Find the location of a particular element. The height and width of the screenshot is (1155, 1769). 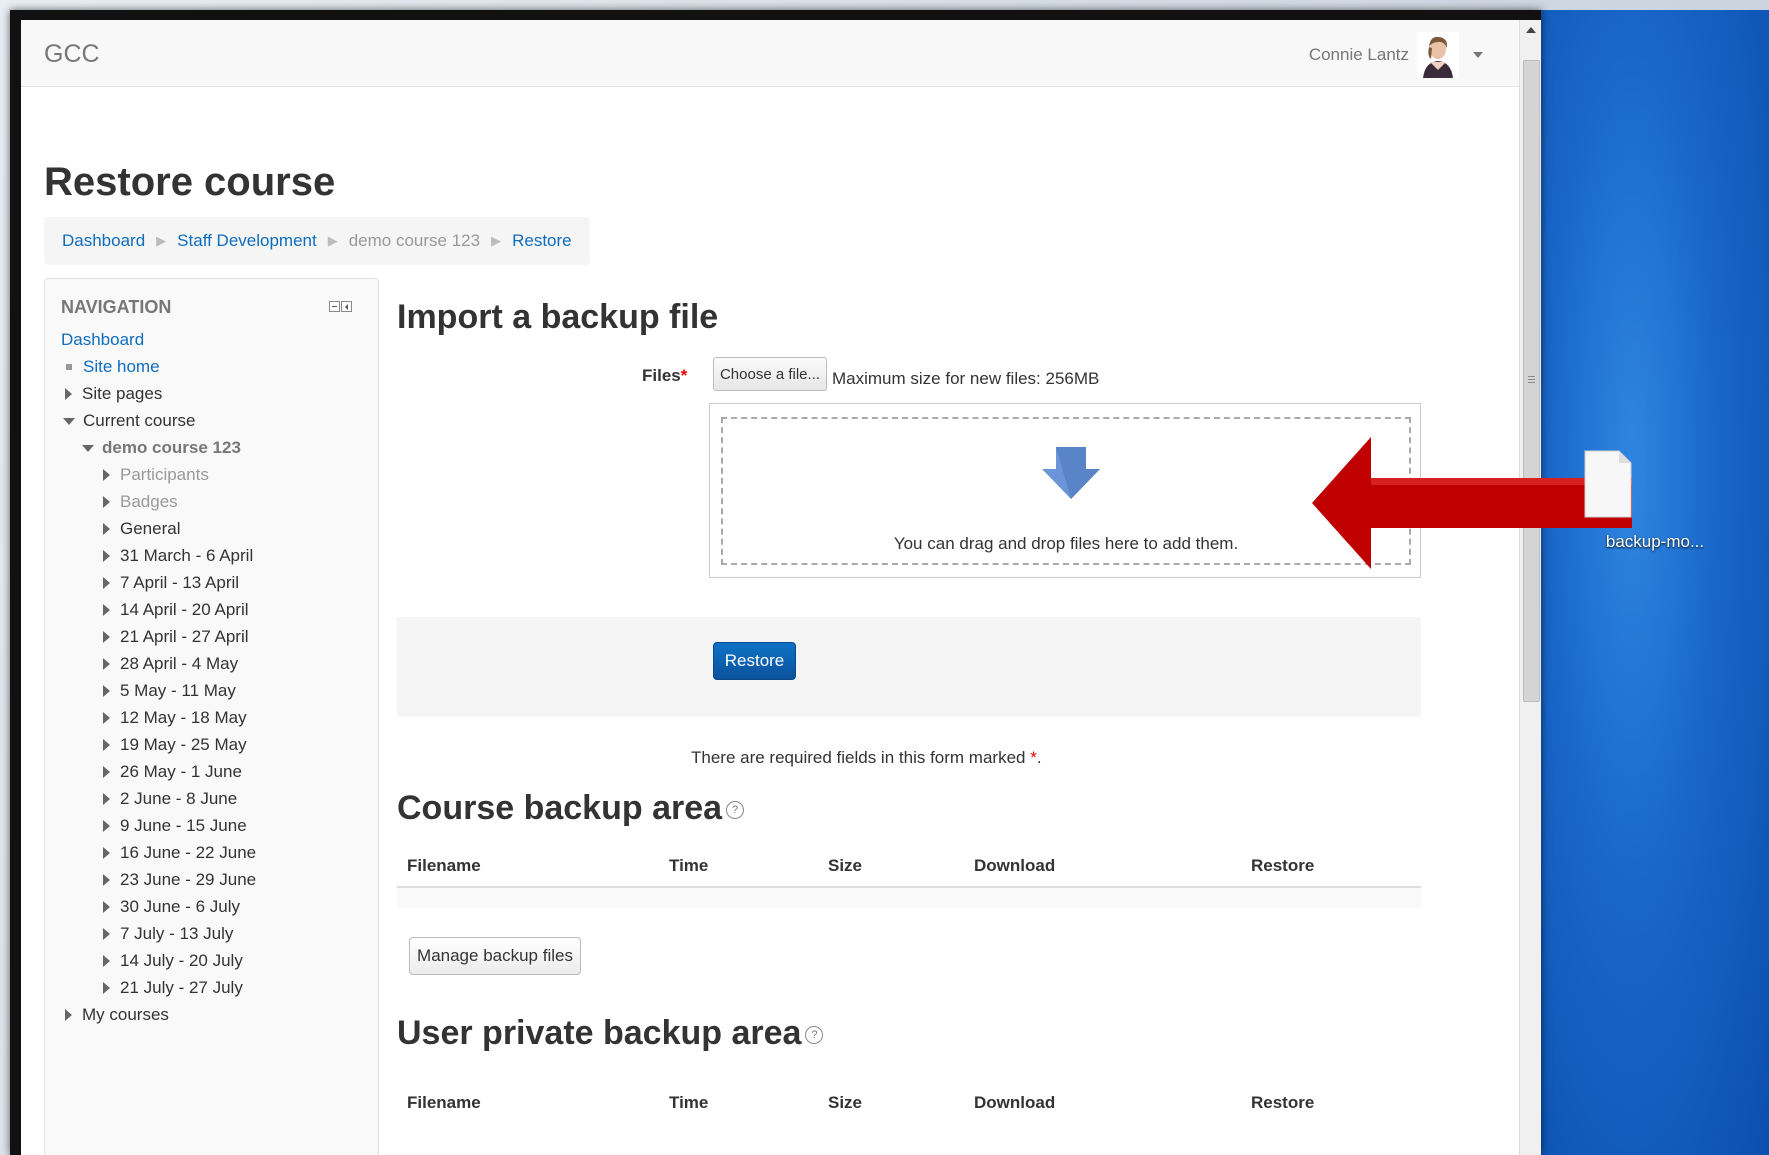

nav-item-label: Badges is located at coordinates (149, 501).